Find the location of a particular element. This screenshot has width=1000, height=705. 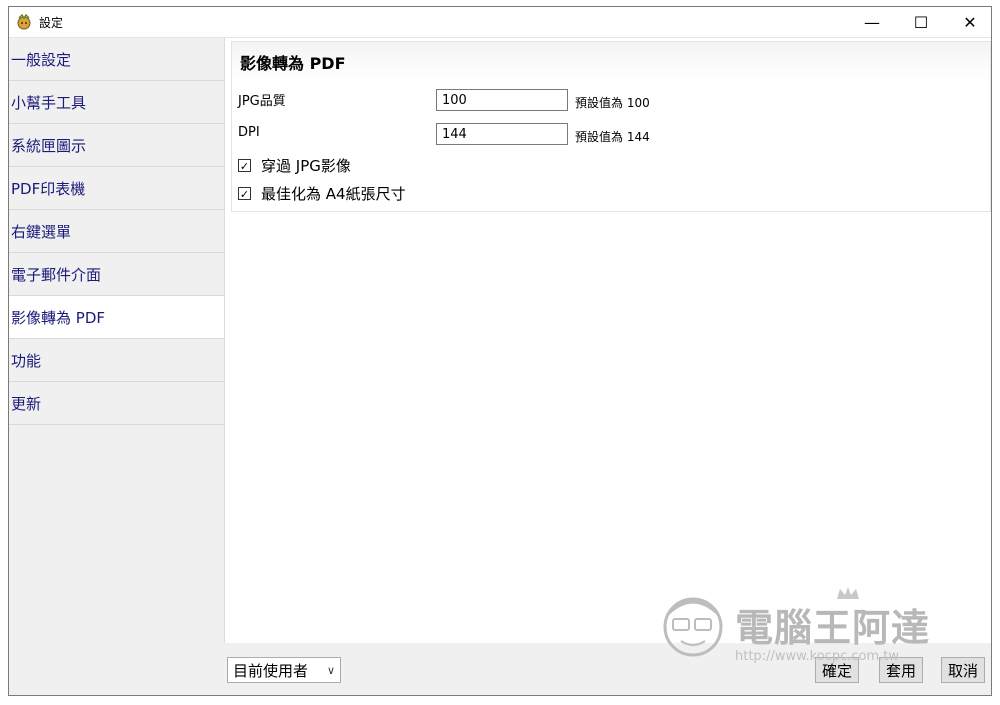

dpi-input is located at coordinates (502, 134).